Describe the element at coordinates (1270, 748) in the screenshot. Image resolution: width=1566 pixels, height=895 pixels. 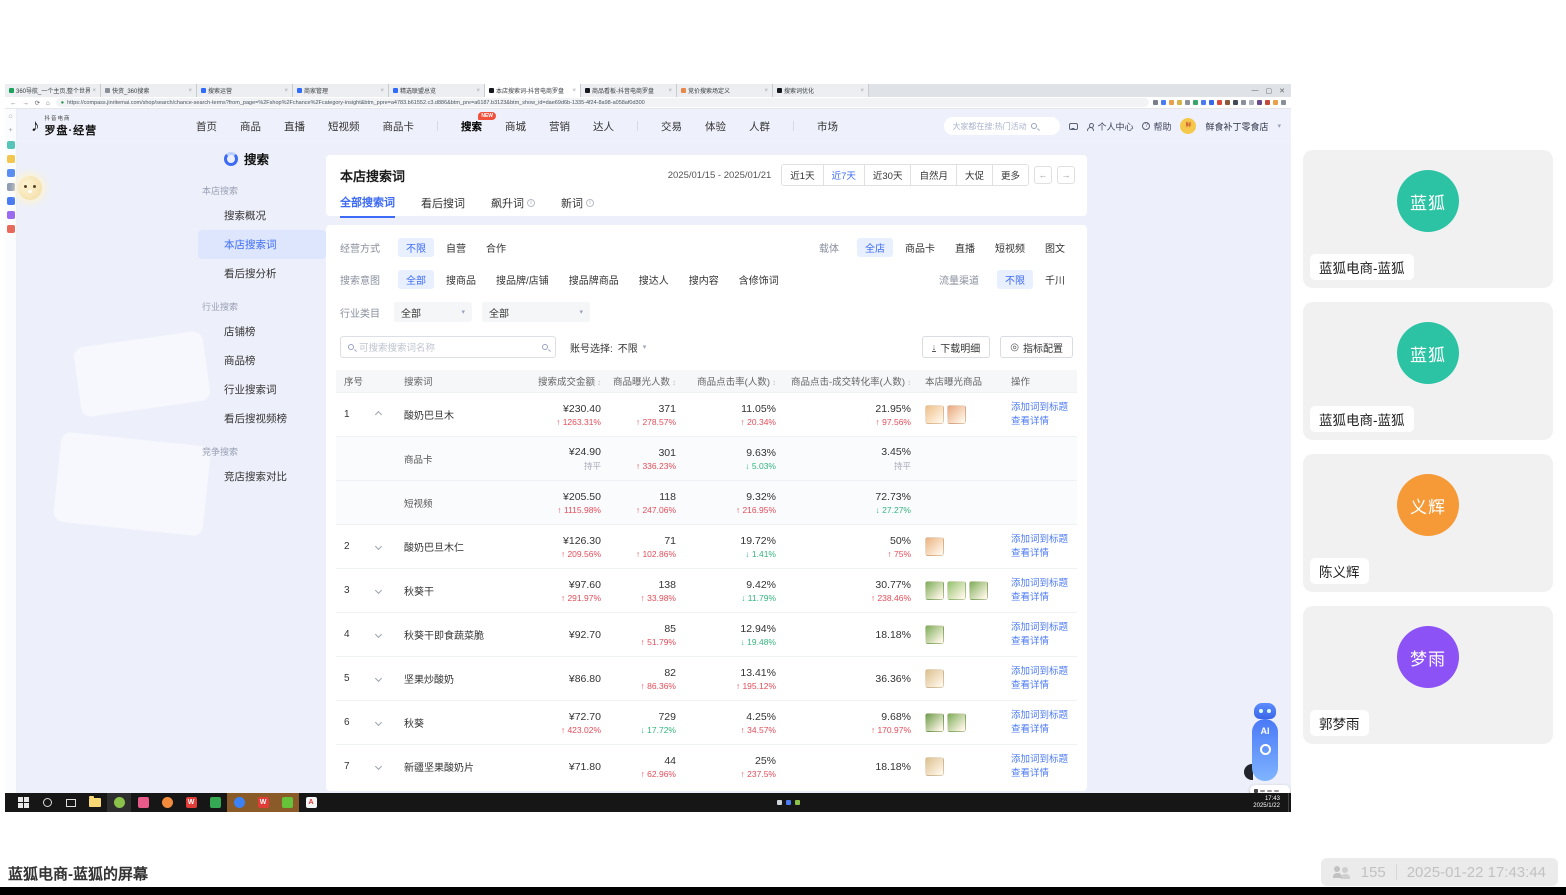
I see `ai-assistant-widget: AI ⊕×` at that location.